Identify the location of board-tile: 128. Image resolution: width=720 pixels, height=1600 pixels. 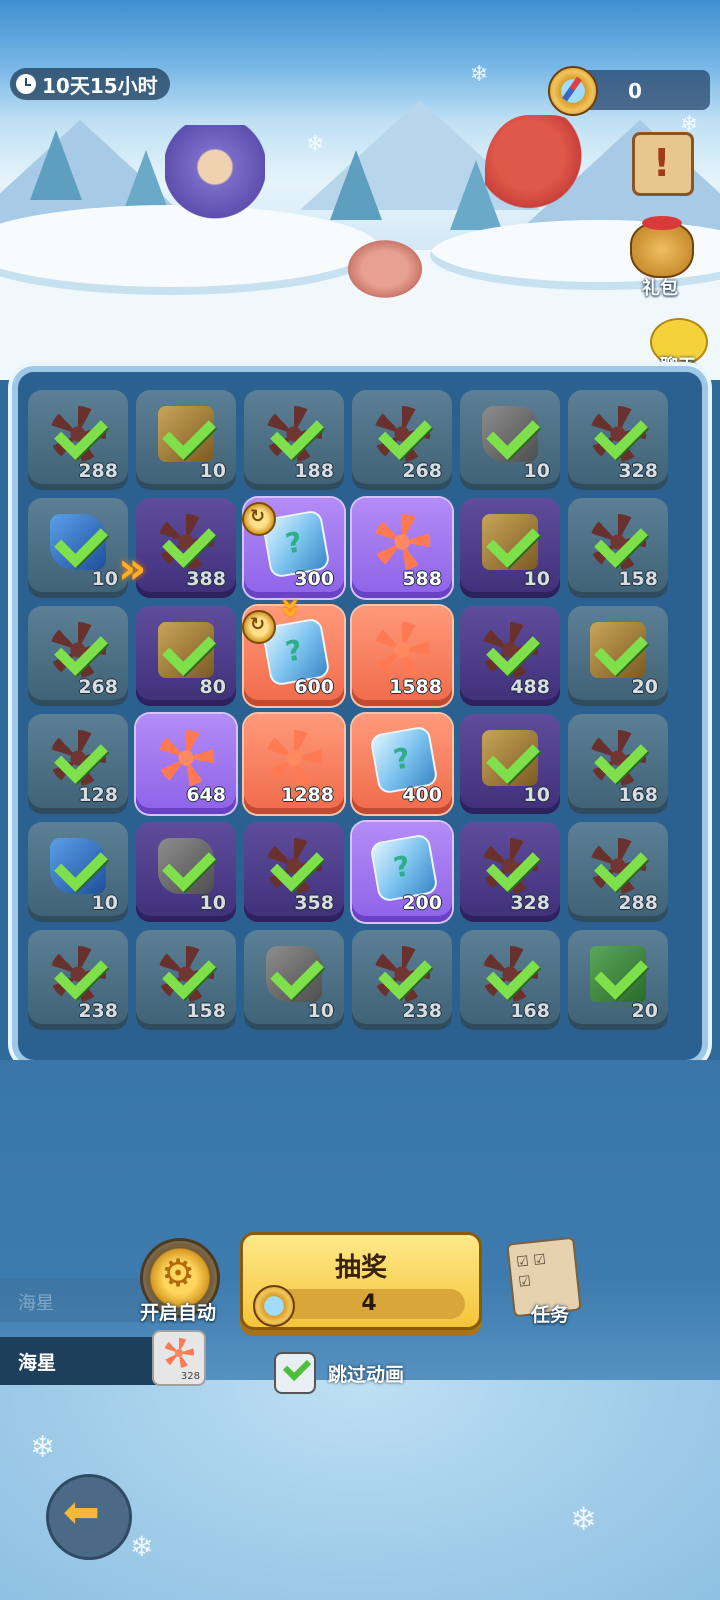
(78, 764).